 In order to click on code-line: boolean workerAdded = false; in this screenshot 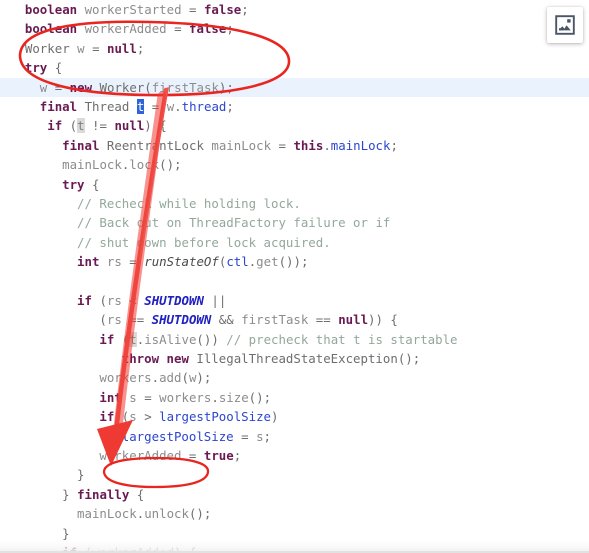, I will do `click(294, 28)`.